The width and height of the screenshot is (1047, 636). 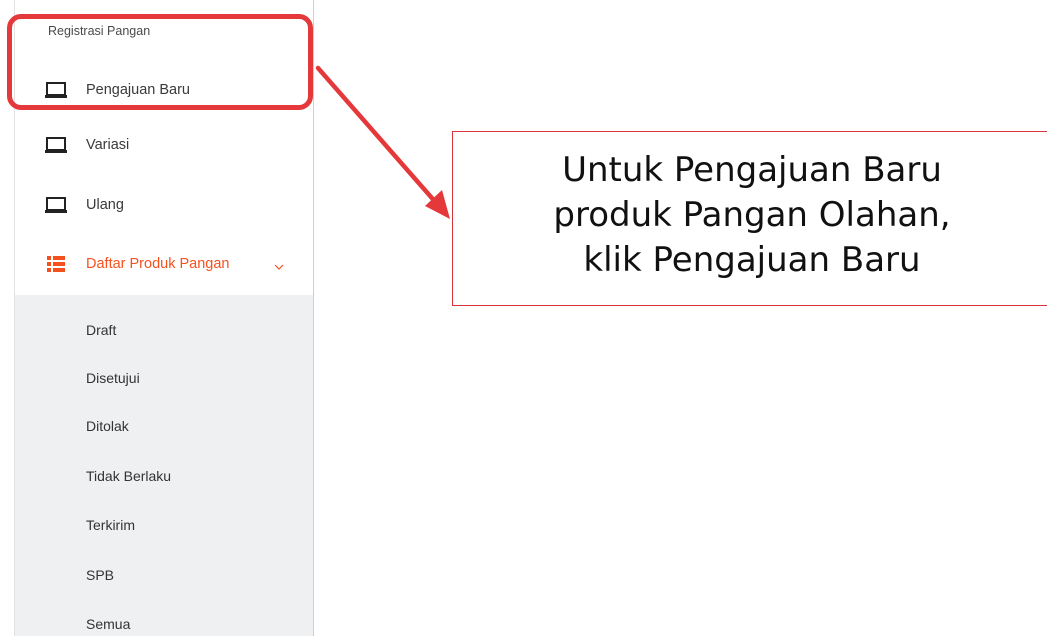 What do you see at coordinates (164, 145) in the screenshot?
I see `sidebar-item-variasi: Variasi` at bounding box center [164, 145].